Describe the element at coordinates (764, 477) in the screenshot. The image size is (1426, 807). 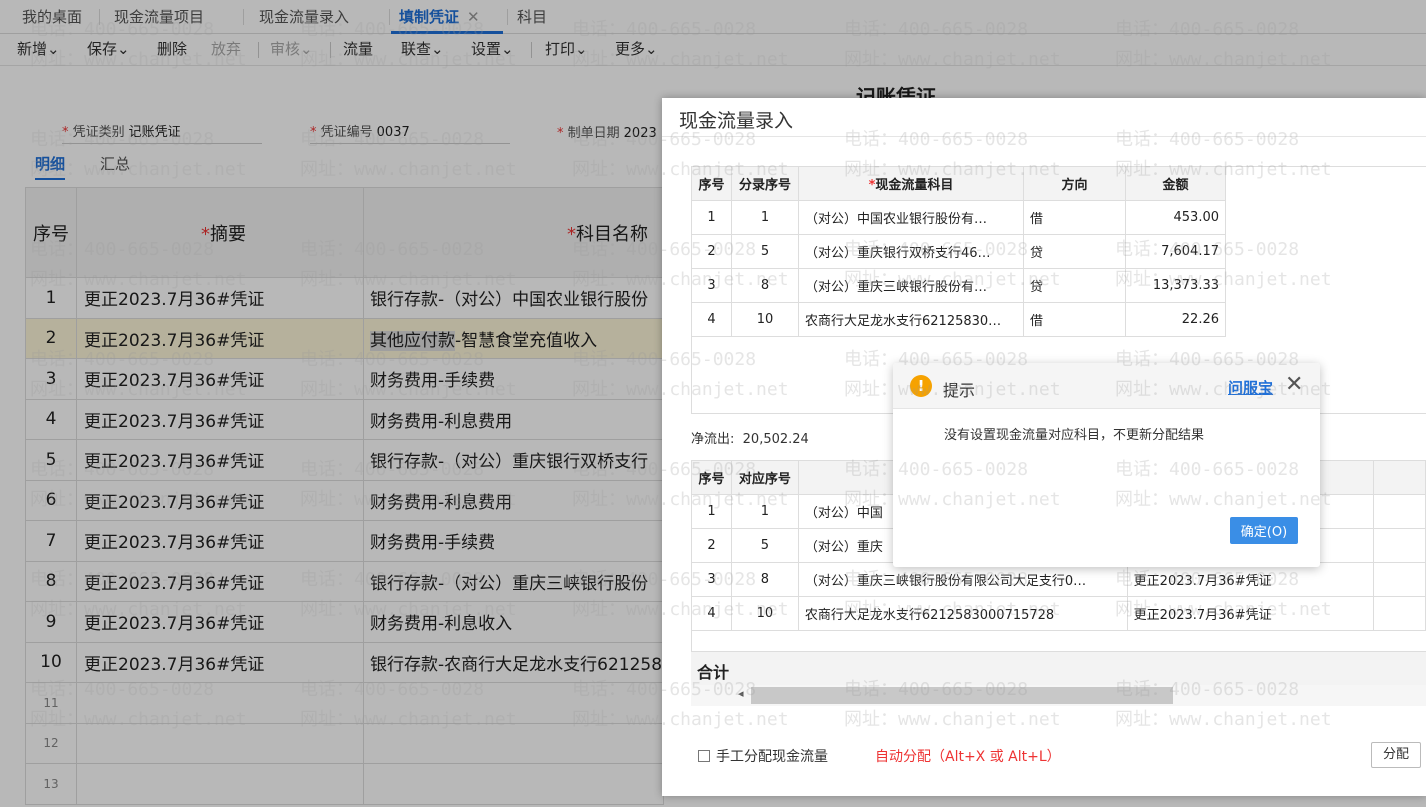
I see `col-corresponding-seq: 对应序号` at that location.